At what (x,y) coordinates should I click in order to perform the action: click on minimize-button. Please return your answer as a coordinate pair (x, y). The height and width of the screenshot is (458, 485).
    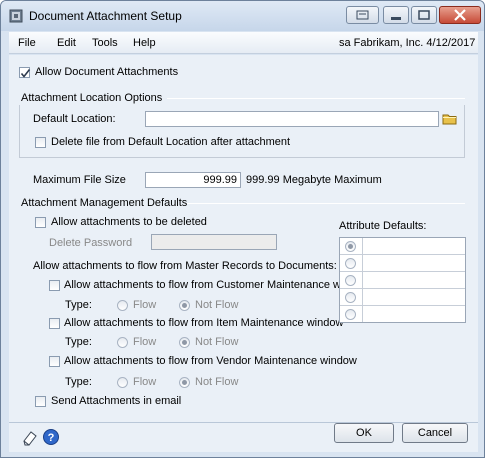
    Looking at the image, I should click on (396, 15).